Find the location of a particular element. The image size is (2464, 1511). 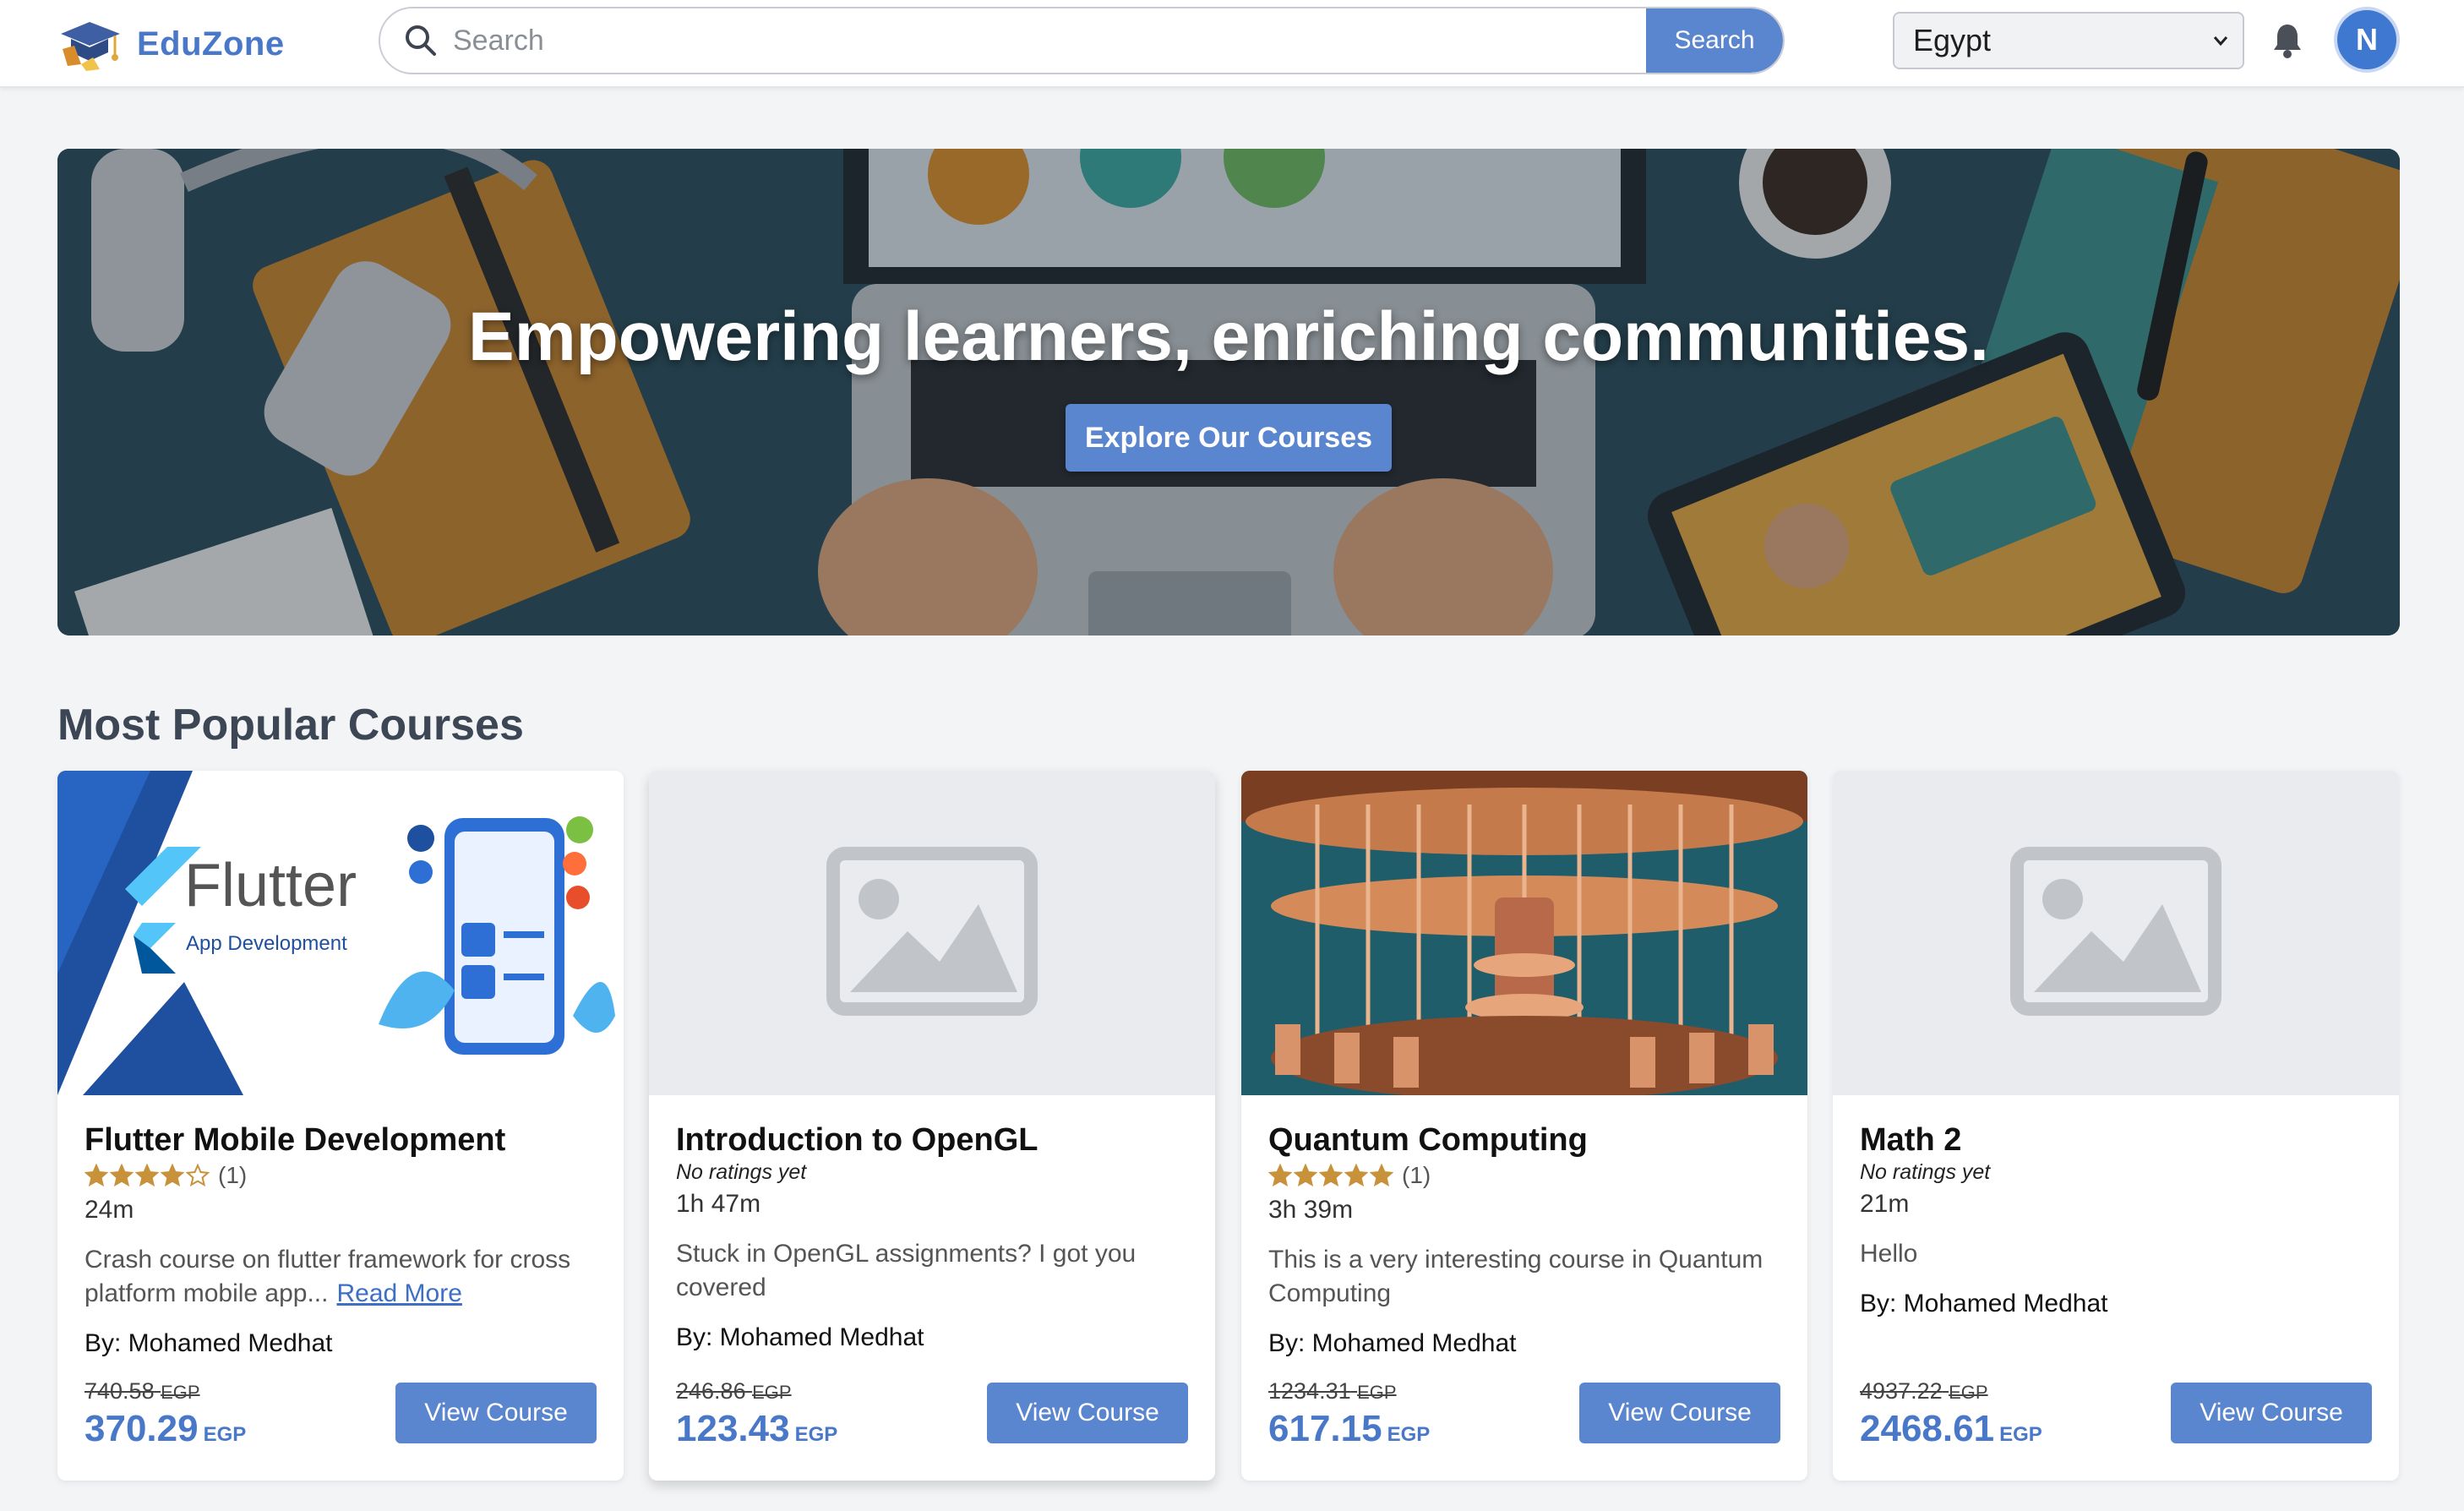

original-price: 740.58 EGP is located at coordinates (165, 1392).